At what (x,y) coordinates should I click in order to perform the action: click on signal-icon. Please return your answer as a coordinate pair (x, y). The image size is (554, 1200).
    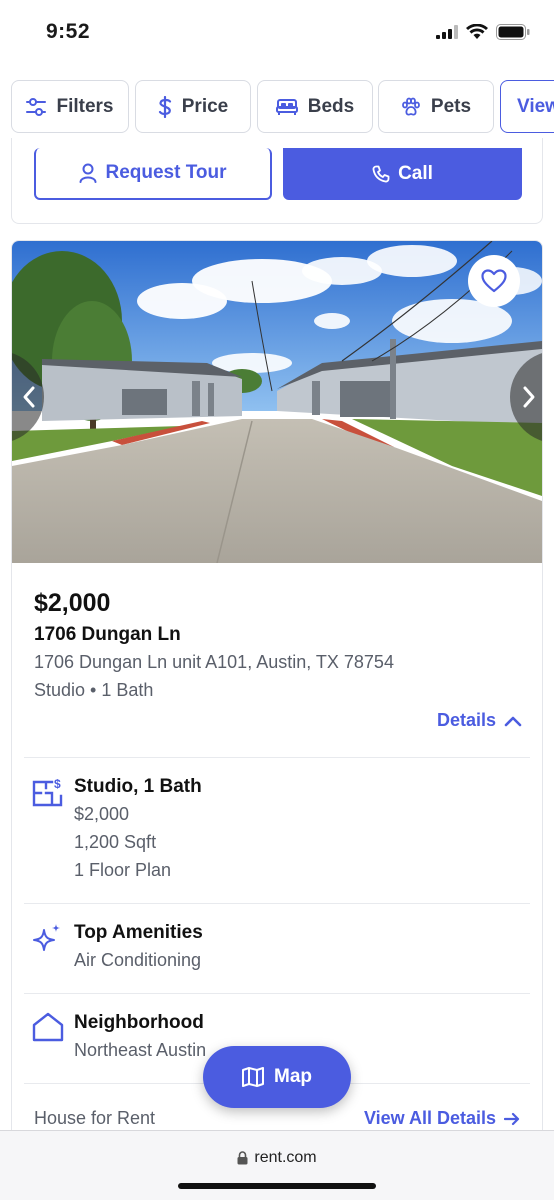
    Looking at the image, I should click on (447, 32).